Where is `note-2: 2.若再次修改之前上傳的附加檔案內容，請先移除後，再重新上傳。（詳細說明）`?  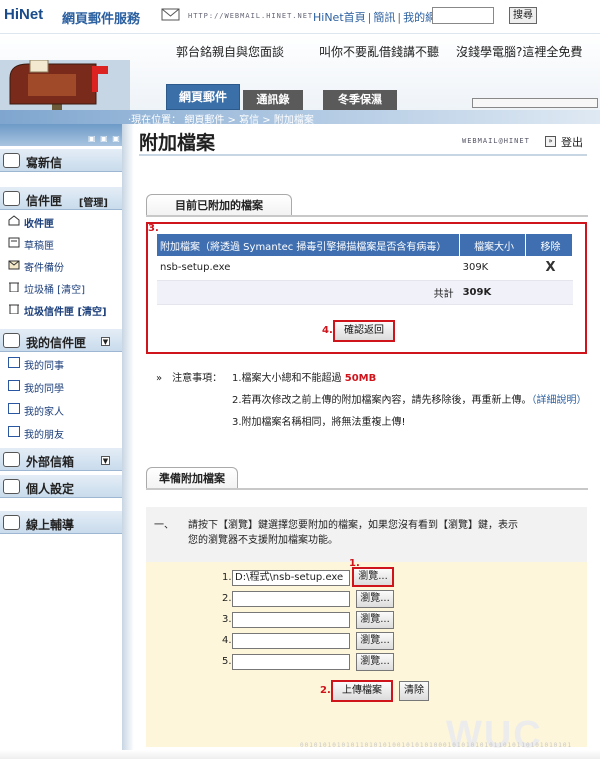 note-2: 2.若再次修改之前上傳的附加檔案內容，請先移除後，再重新上傳。（詳細說明） is located at coordinates (409, 400).